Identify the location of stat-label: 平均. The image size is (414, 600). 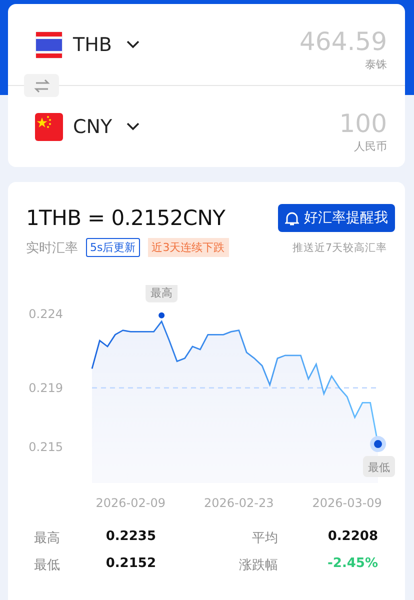
(264, 538).